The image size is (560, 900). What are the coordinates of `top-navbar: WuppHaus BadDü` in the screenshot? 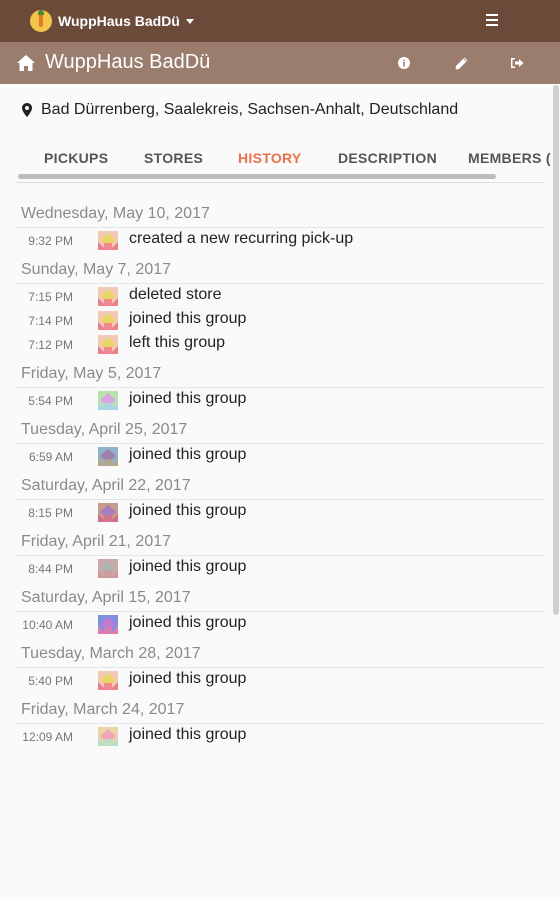 It's located at (280, 21).